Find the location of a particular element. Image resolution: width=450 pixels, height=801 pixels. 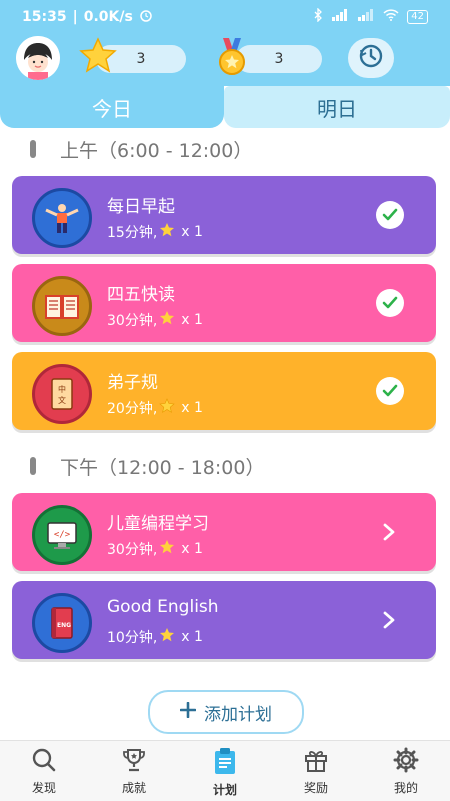

day-tabs: 今日 明日 is located at coordinates (225, 108).